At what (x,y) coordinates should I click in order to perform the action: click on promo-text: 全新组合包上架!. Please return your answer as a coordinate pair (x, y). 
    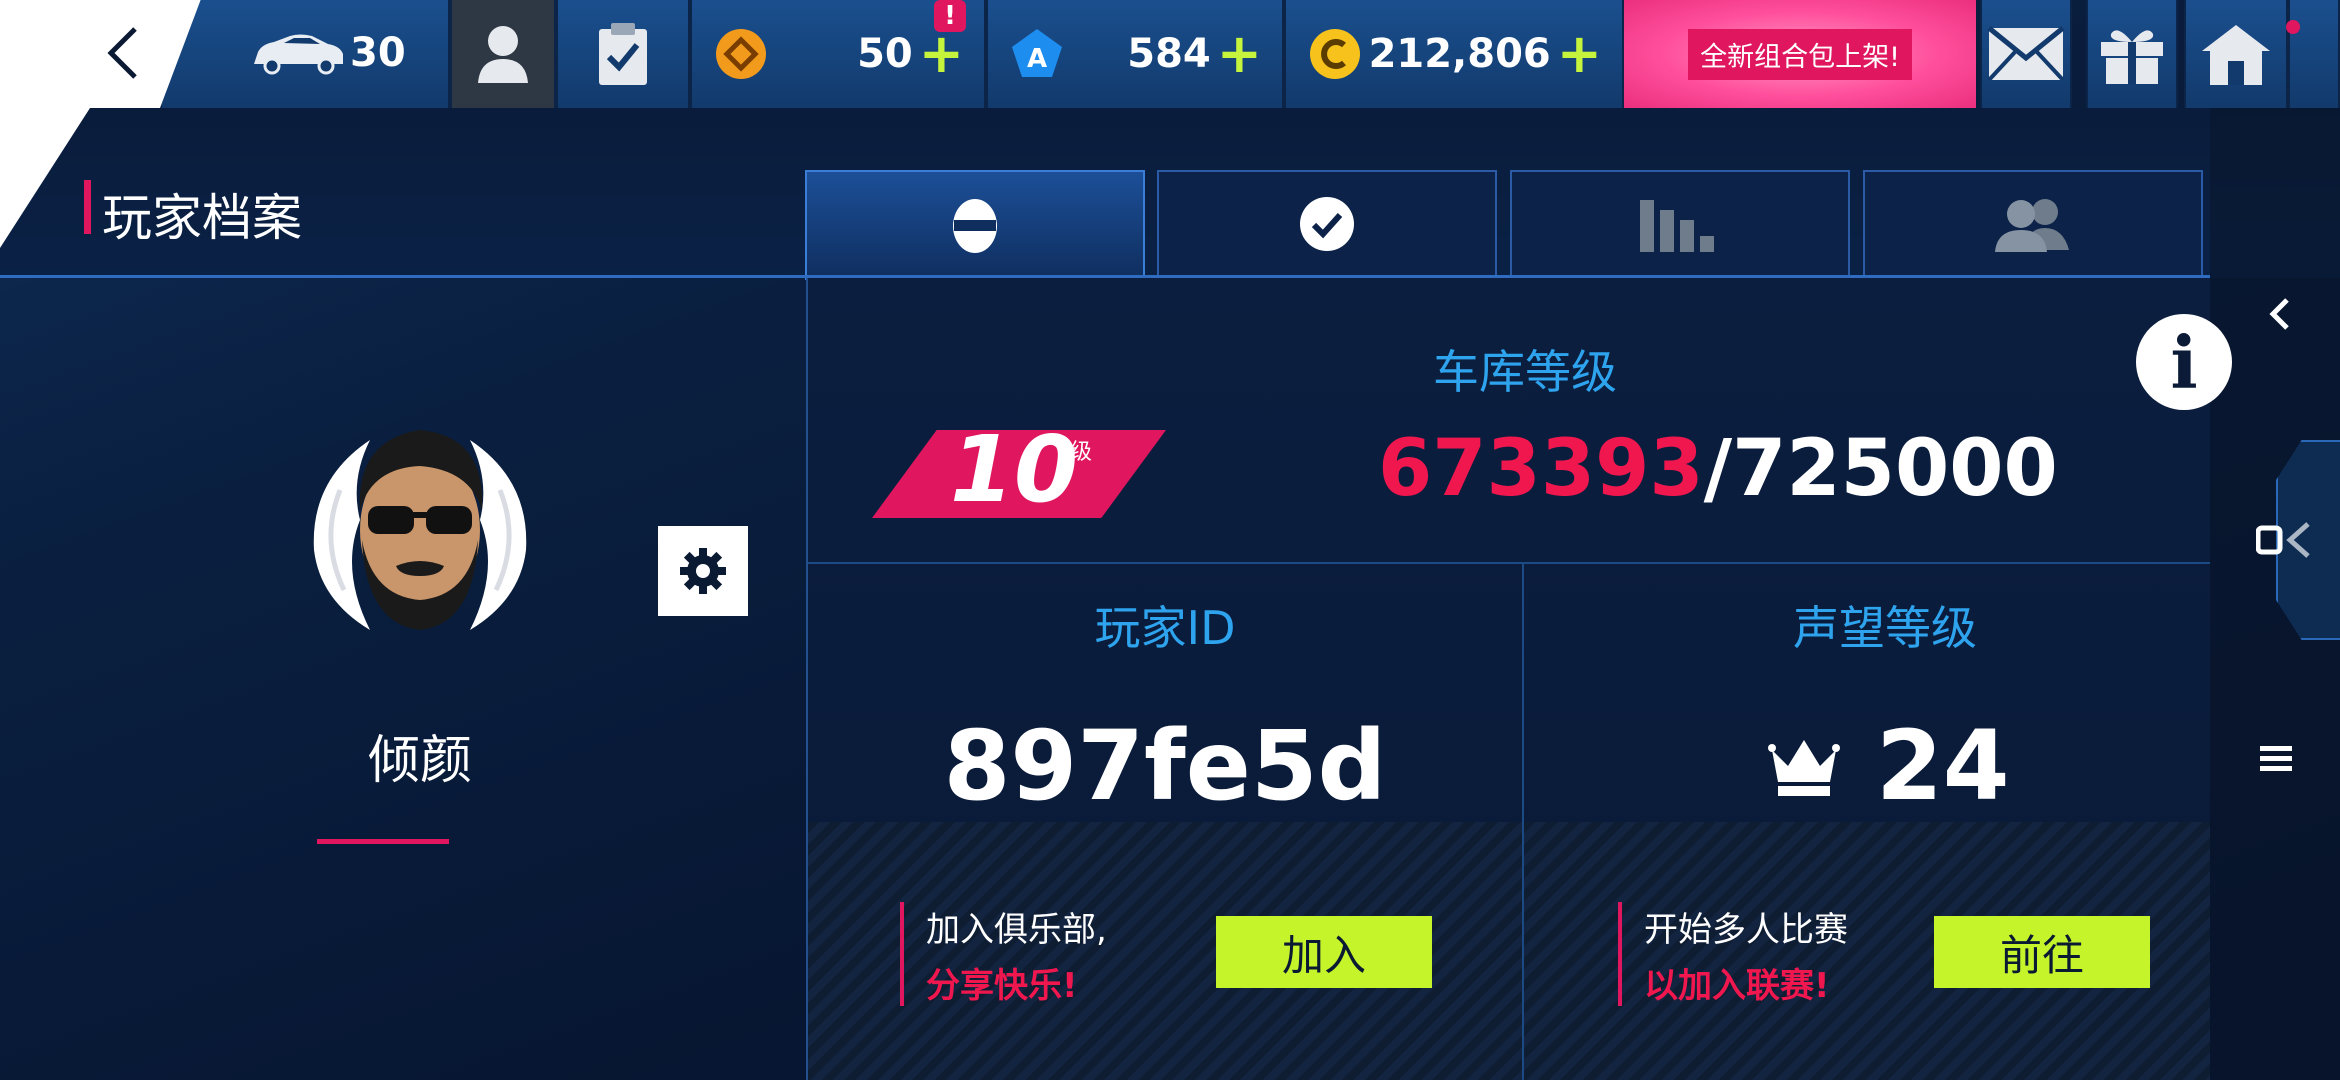
    Looking at the image, I should click on (1800, 54).